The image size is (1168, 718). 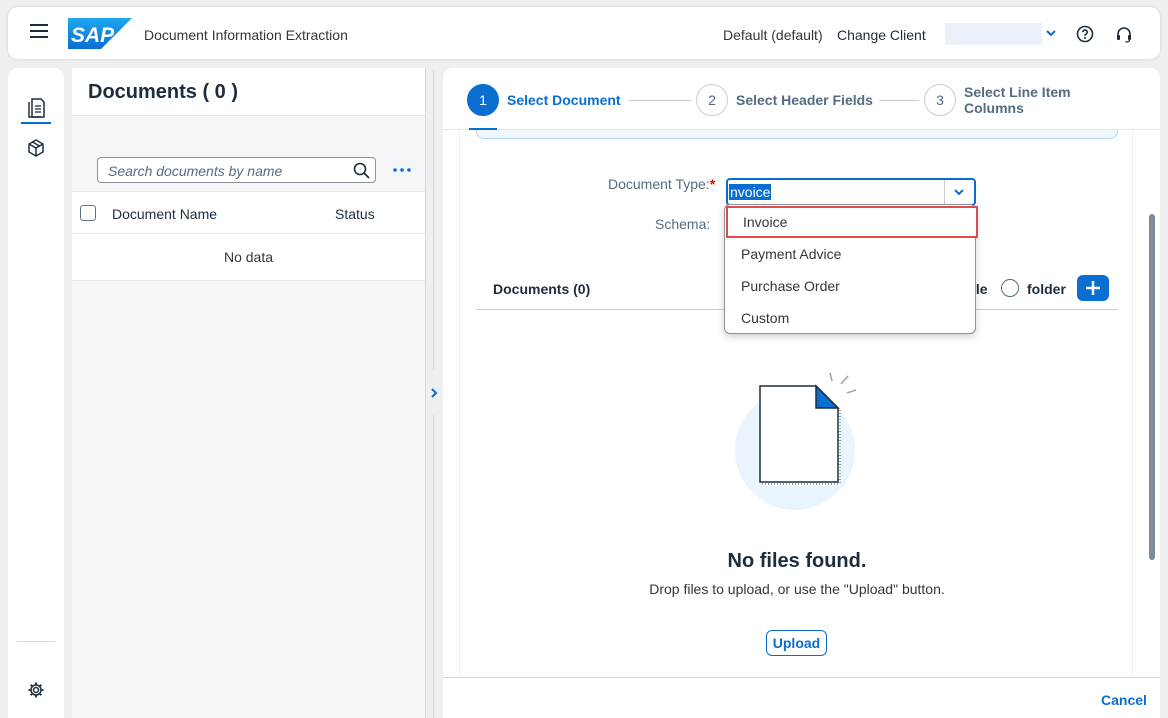 I want to click on search-icon, so click(x=361, y=170).